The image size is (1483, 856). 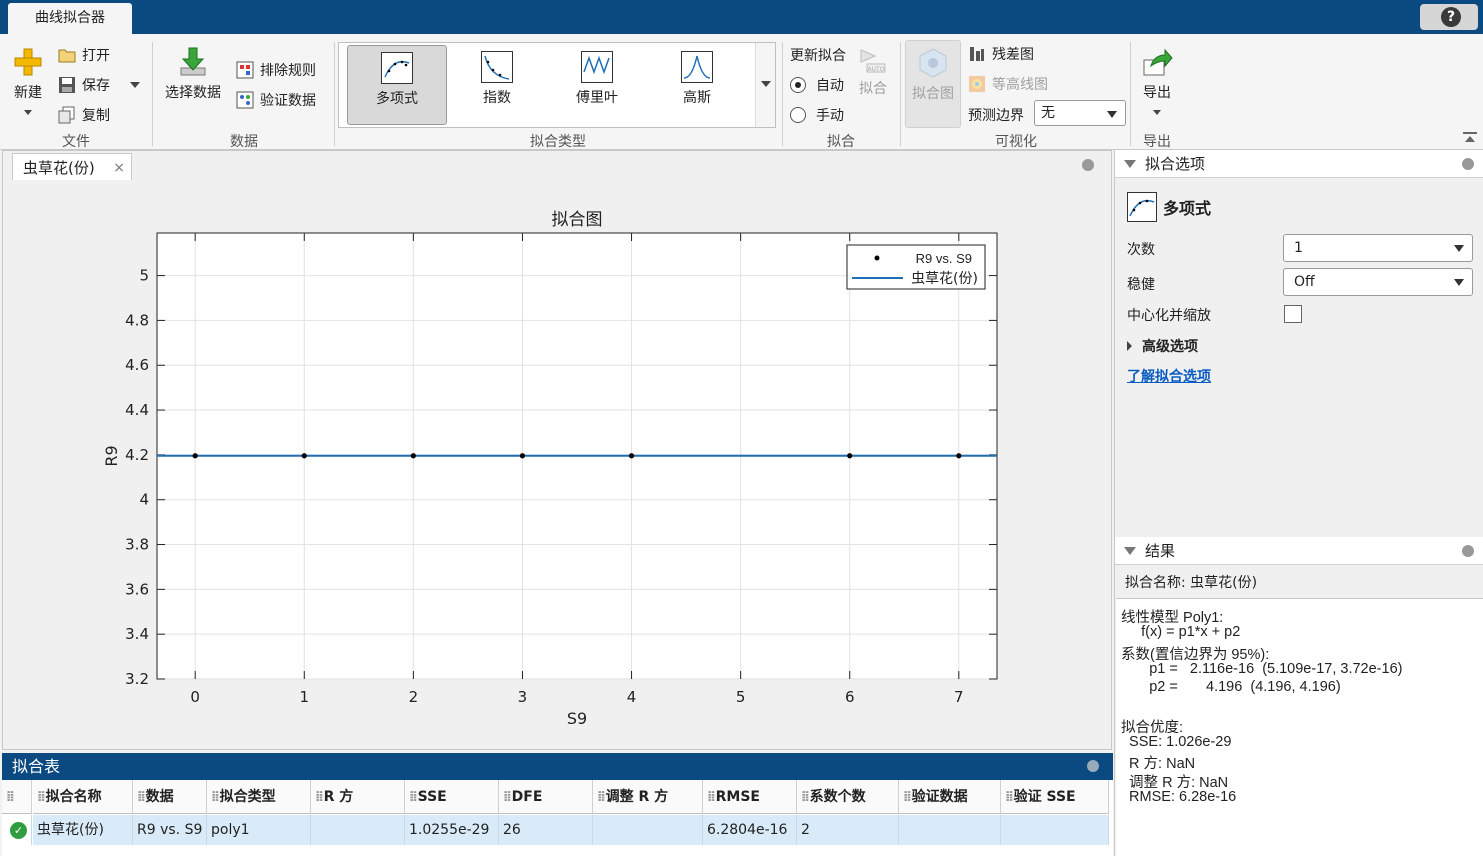 What do you see at coordinates (259, 830) in the screenshot?
I see `table-cell: poly1` at bounding box center [259, 830].